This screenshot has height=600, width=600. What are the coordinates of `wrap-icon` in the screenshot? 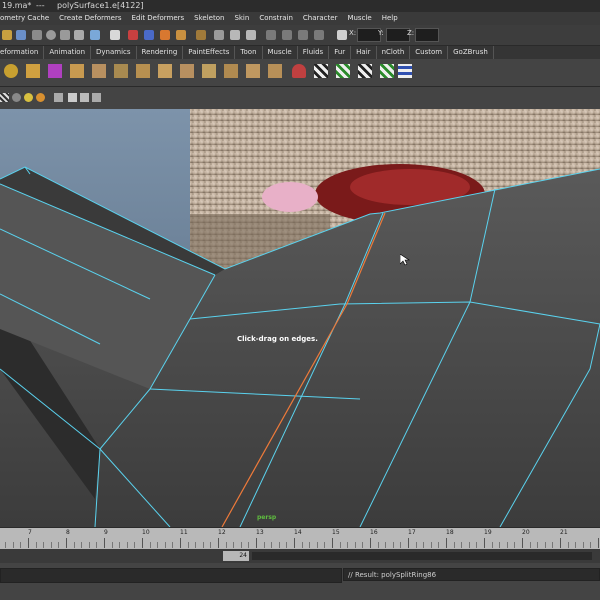 It's located at (77, 71).